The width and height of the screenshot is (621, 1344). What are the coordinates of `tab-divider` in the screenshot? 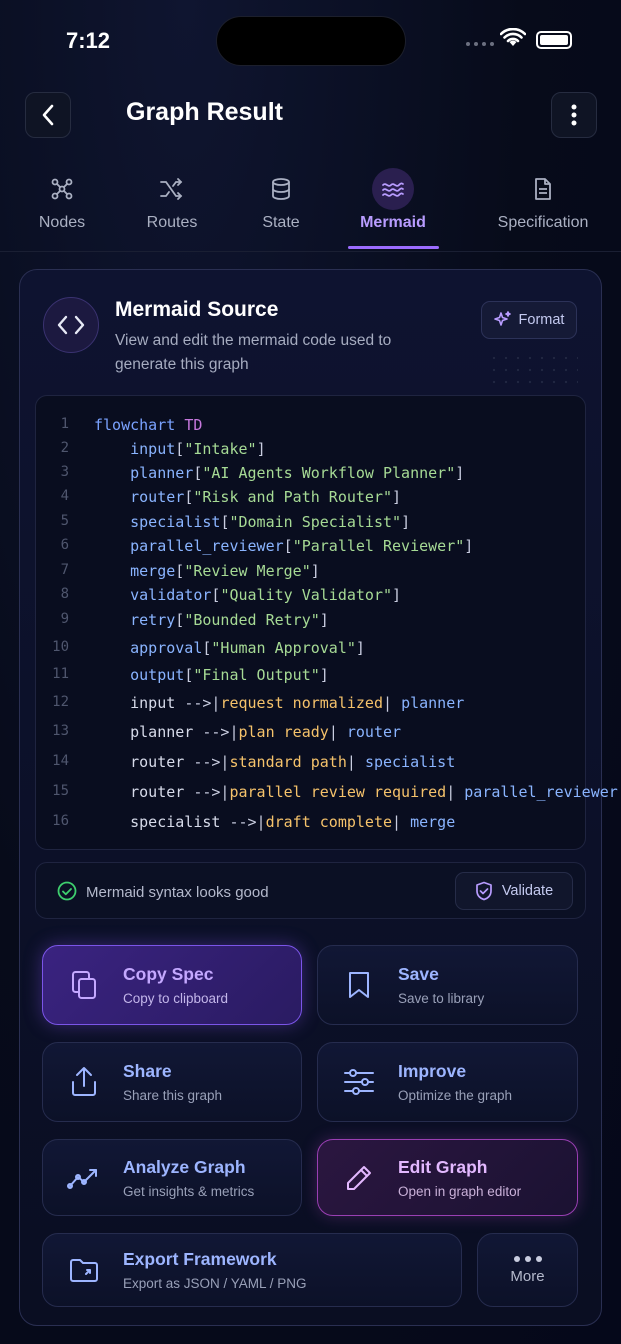 It's located at (310, 251).